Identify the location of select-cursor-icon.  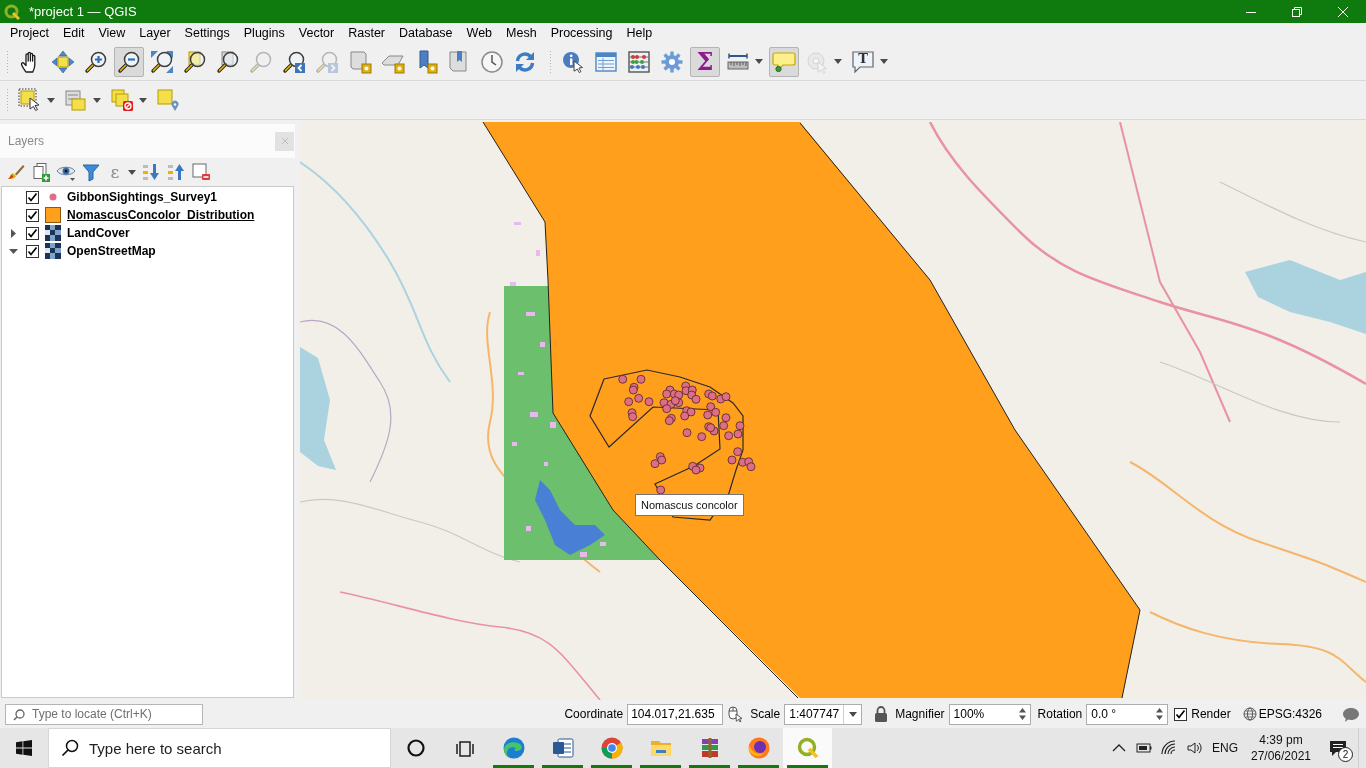
(30, 100).